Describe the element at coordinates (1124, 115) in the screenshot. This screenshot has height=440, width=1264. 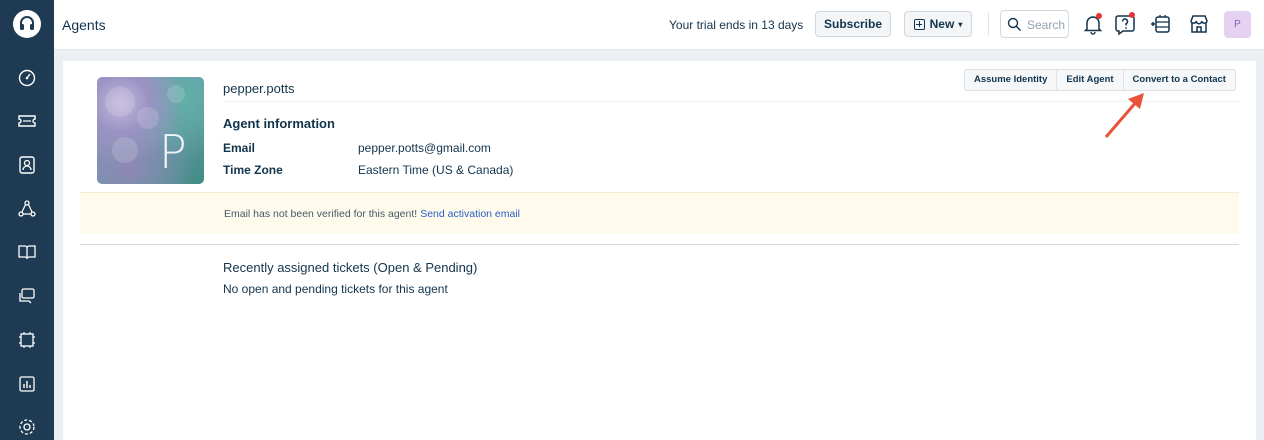
I see `annotation-arrow-icon` at that location.